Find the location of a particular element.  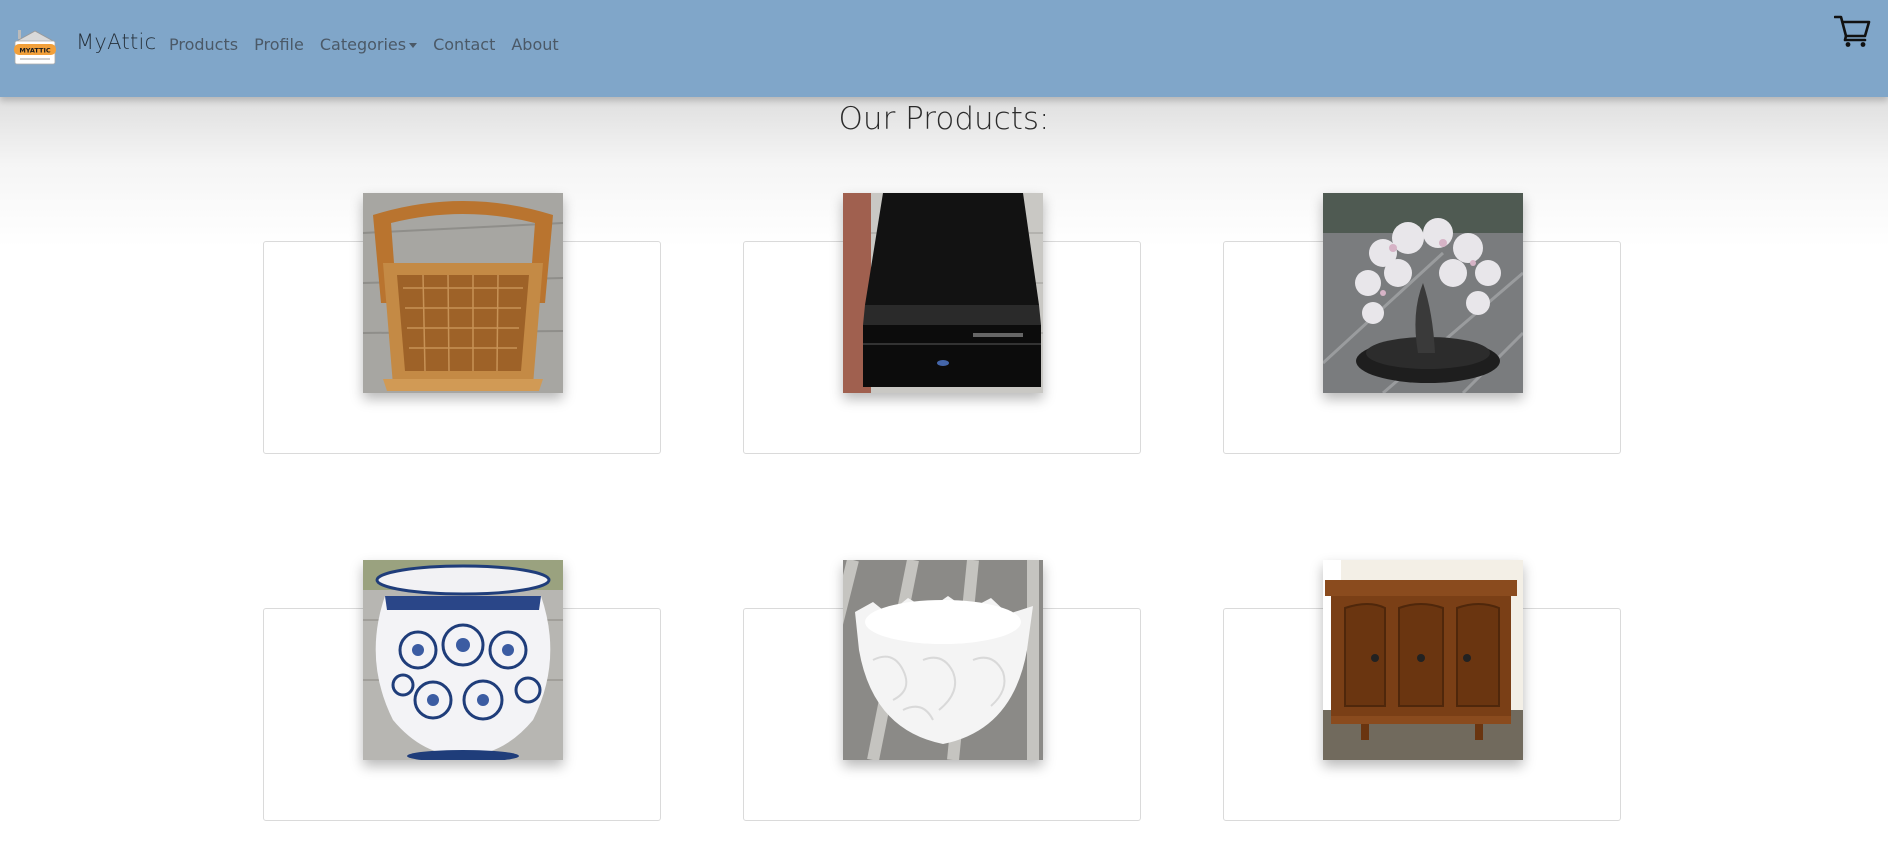

brand-logo: MYATTIC is located at coordinates (35, 48).